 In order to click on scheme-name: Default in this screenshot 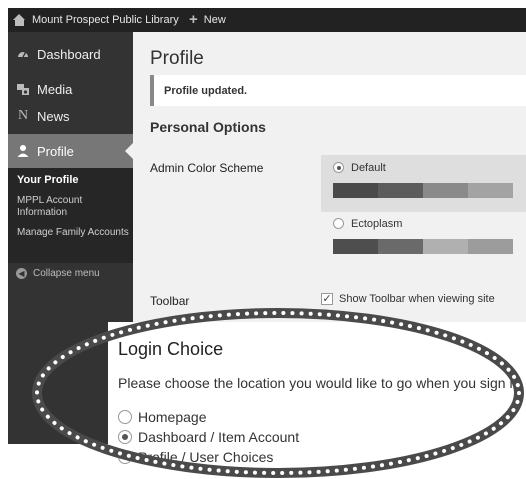, I will do `click(368, 168)`.